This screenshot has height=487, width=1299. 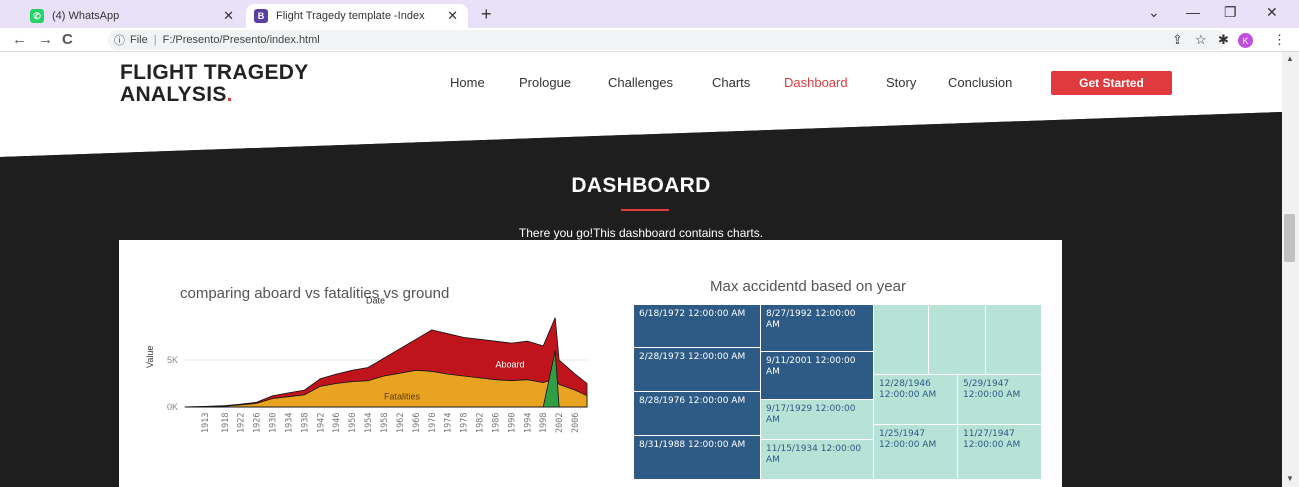 What do you see at coordinates (173, 94) in the screenshot?
I see `brand-line2: ANALYSIS` at bounding box center [173, 94].